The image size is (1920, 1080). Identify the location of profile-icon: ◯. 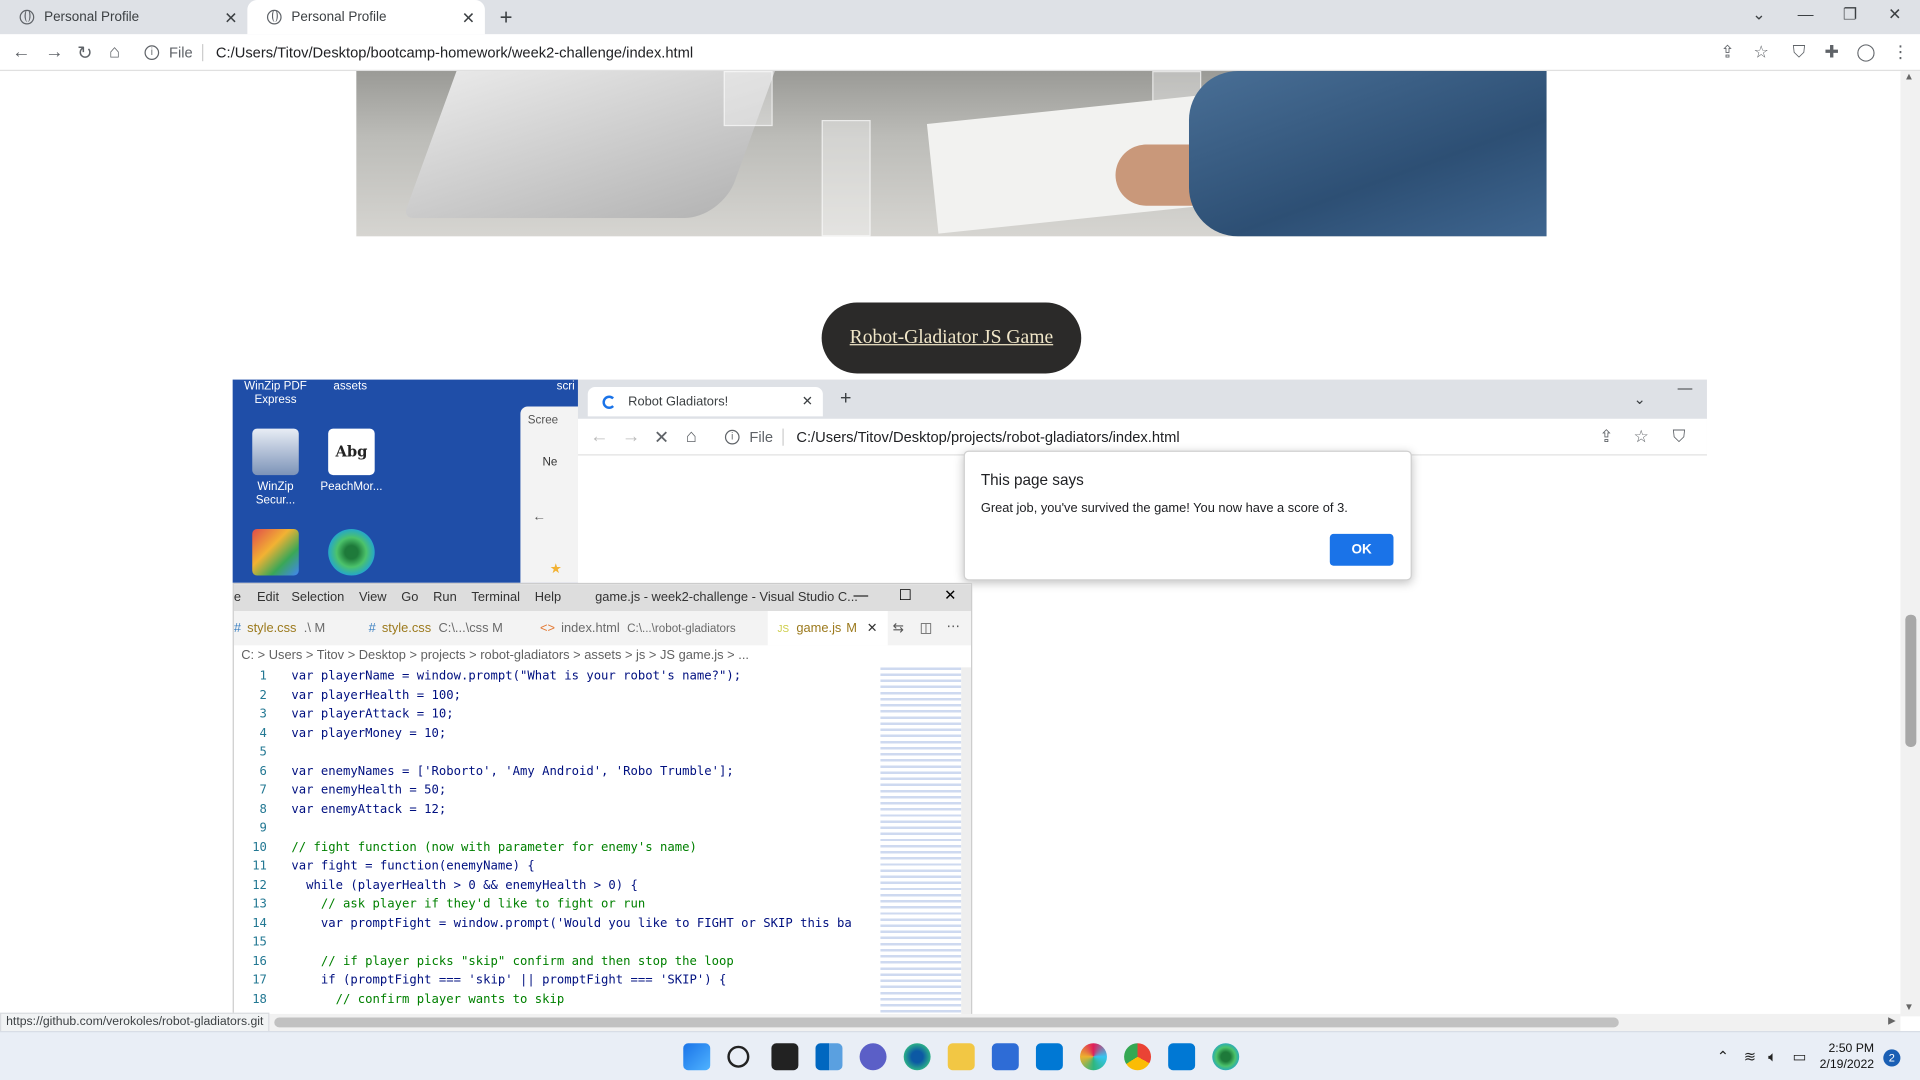
(1865, 52).